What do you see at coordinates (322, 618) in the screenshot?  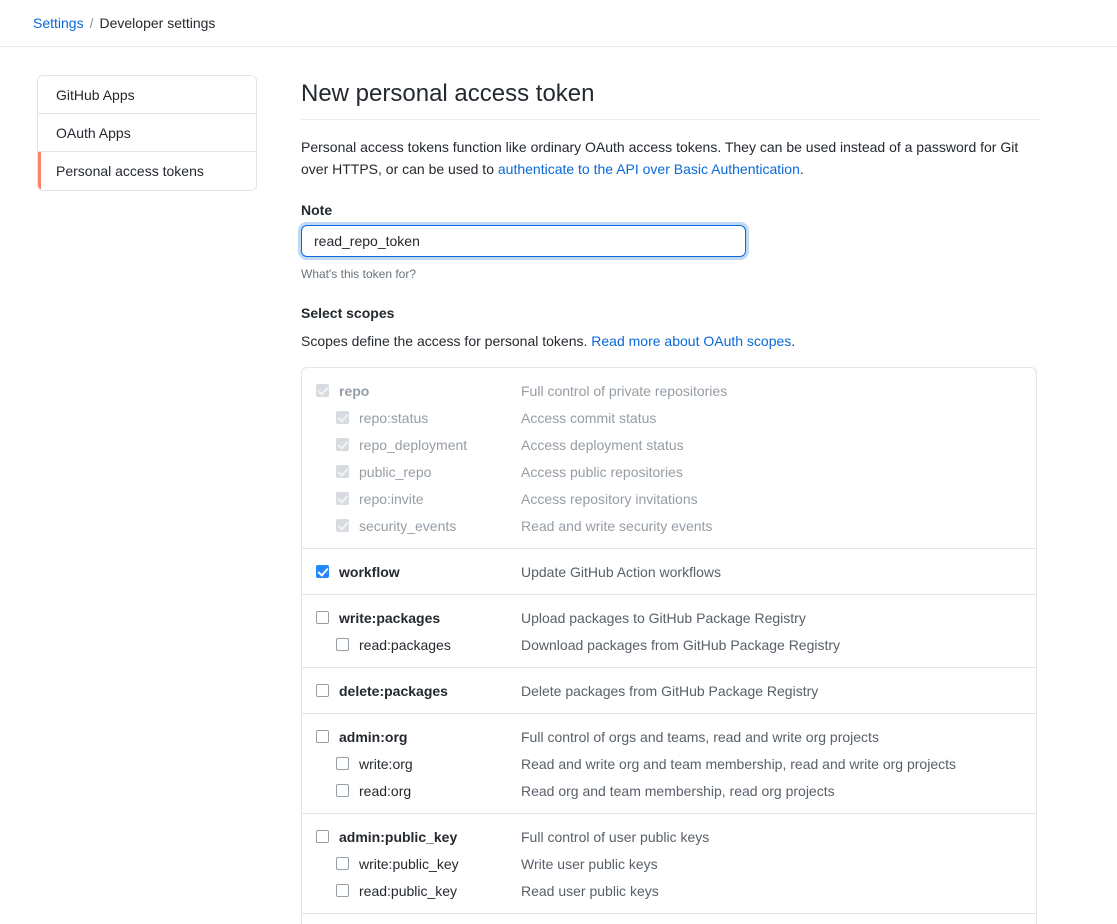 I see `checkbox-write-packages` at bounding box center [322, 618].